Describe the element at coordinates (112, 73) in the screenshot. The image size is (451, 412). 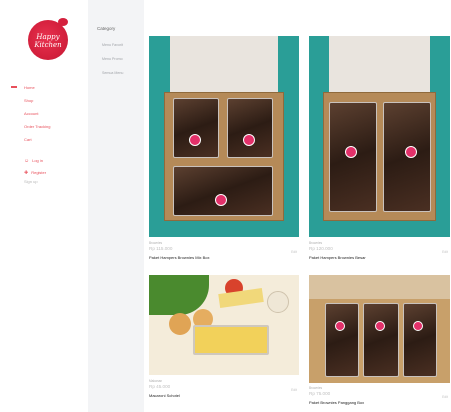
I see `category-item: Semua Menu` at that location.